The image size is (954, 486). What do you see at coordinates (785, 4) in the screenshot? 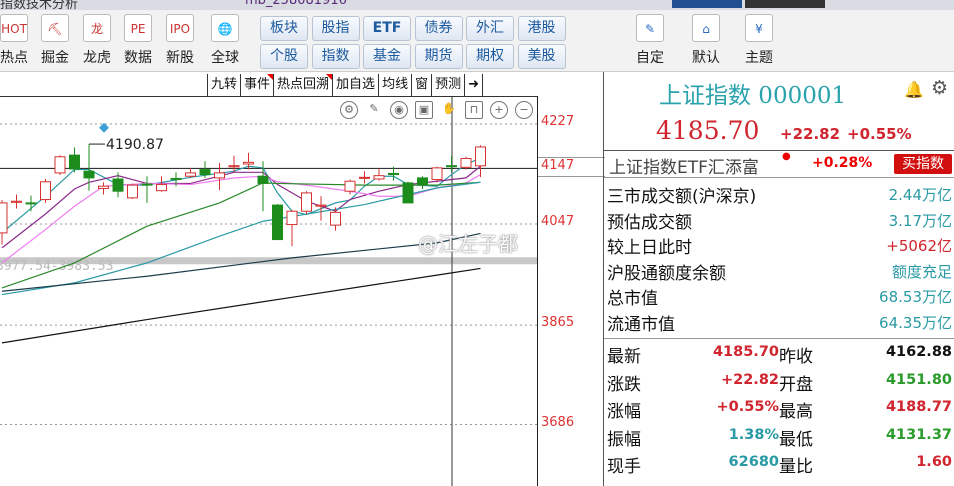
I see `title-button-b` at bounding box center [785, 4].